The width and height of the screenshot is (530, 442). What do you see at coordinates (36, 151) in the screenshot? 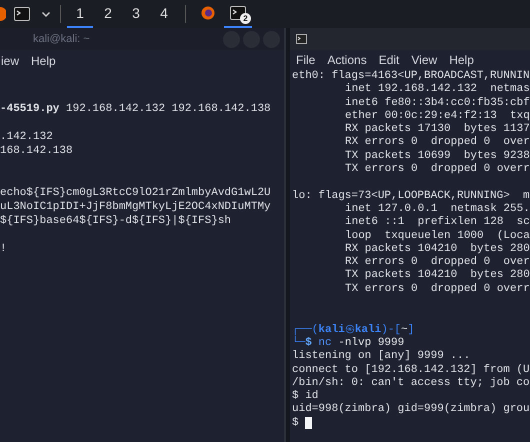
I see `terminal-line: 168.142.138` at bounding box center [36, 151].